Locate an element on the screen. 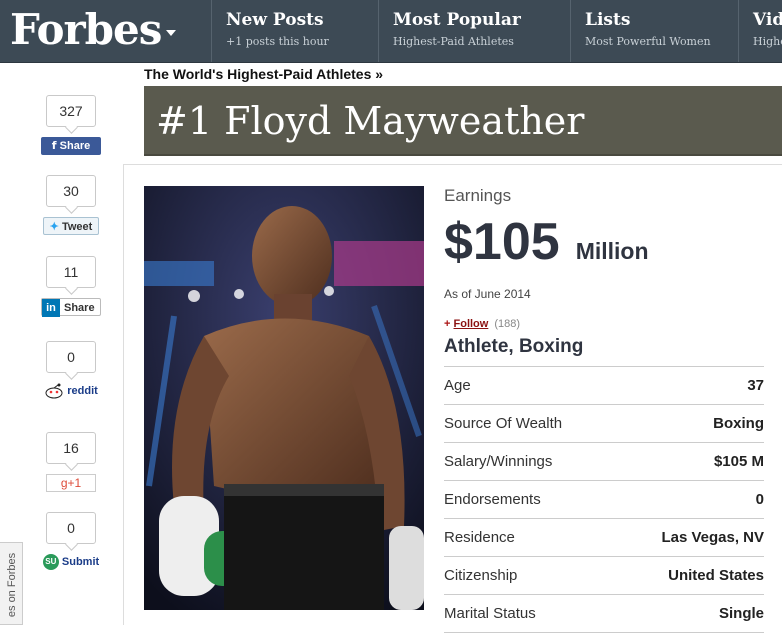 The width and height of the screenshot is (782, 633). nav-most-popular: Most Popular Highest-Paid Athletes is located at coordinates (474, 31).